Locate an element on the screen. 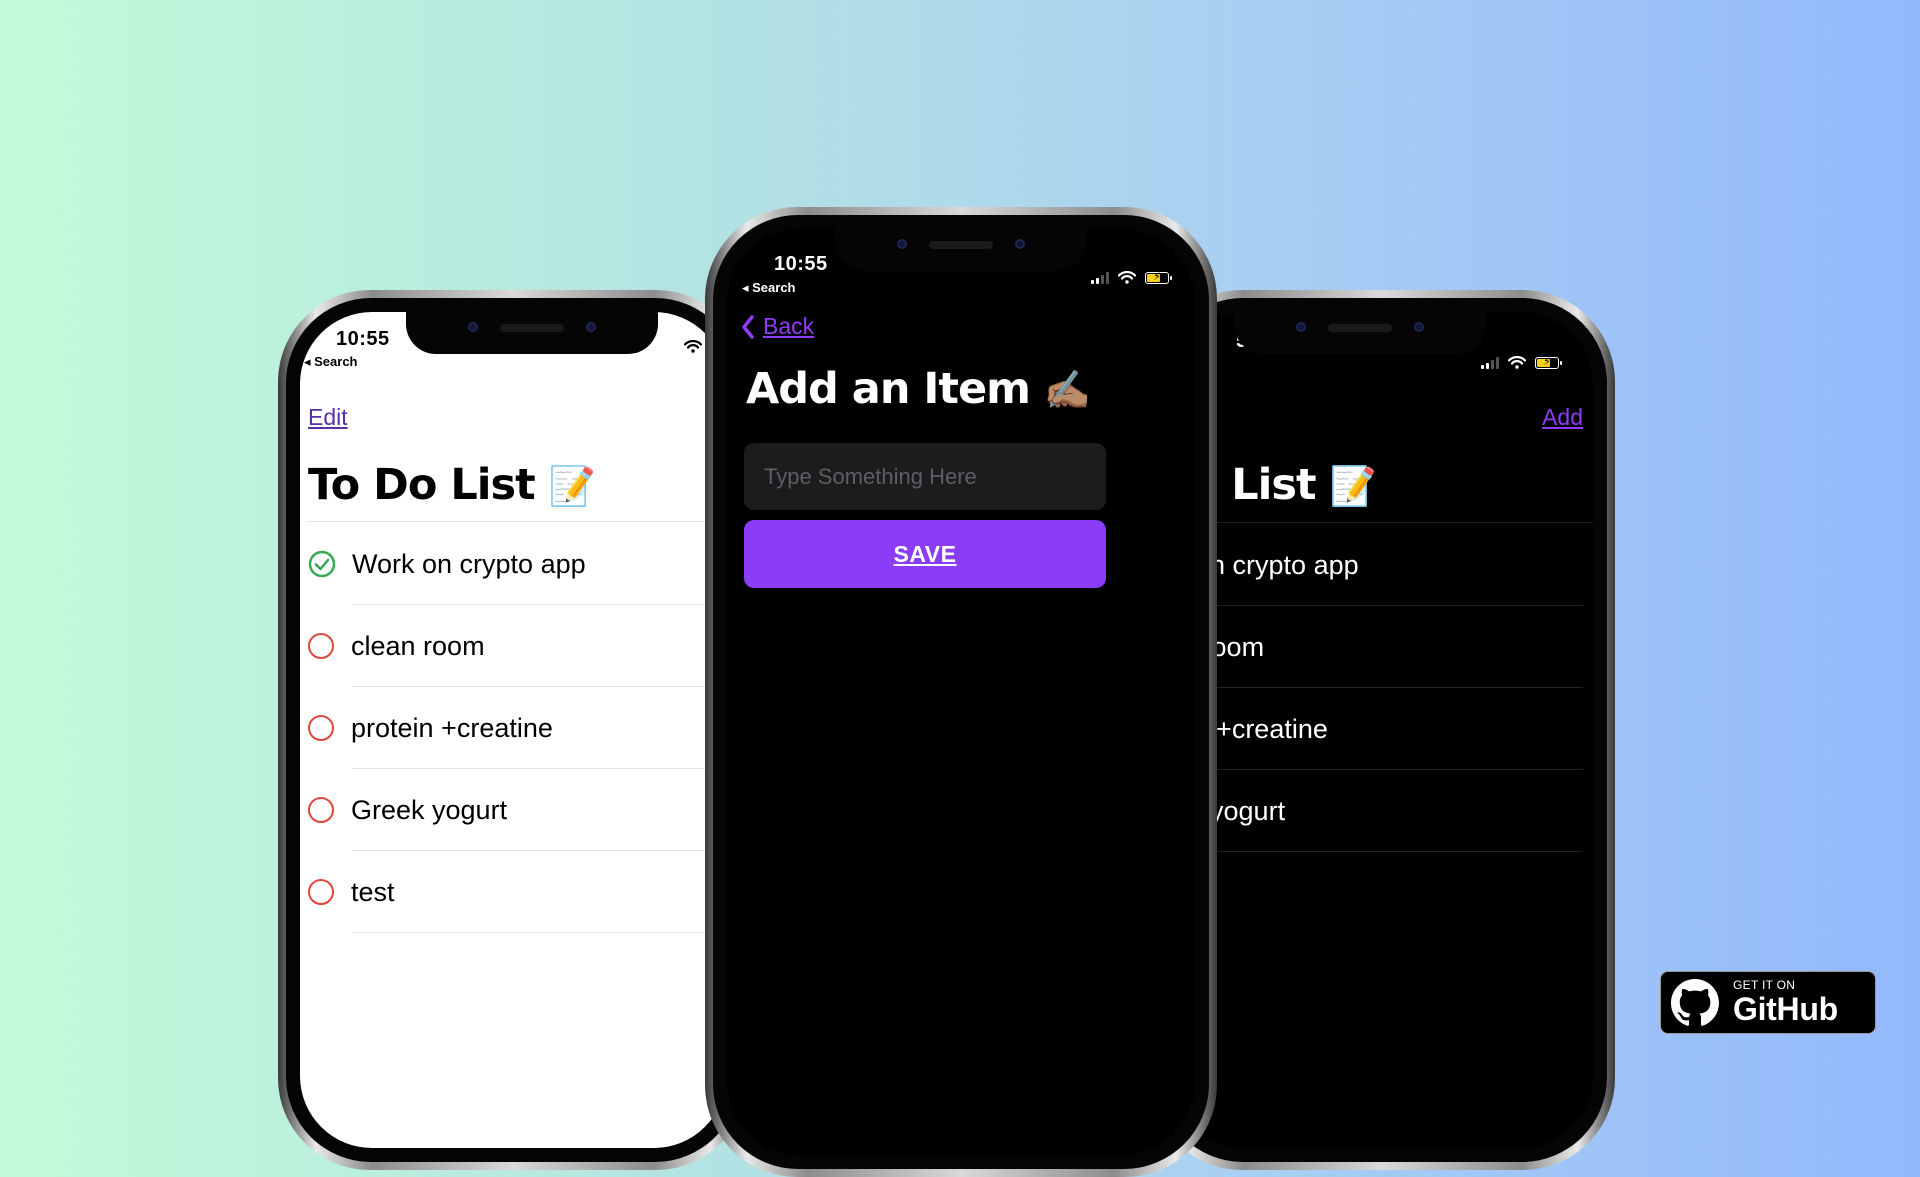 The image size is (1920, 1177). badge-text: GET IT ON GitHub is located at coordinates (1785, 1003).